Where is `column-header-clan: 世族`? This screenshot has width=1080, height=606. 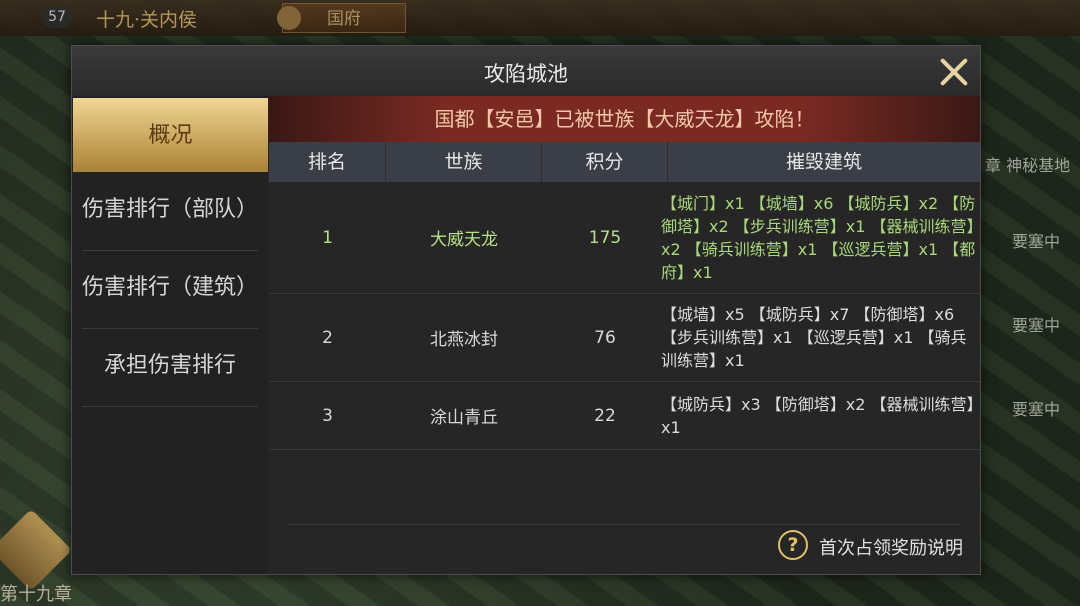 column-header-clan: 世族 is located at coordinates (464, 162).